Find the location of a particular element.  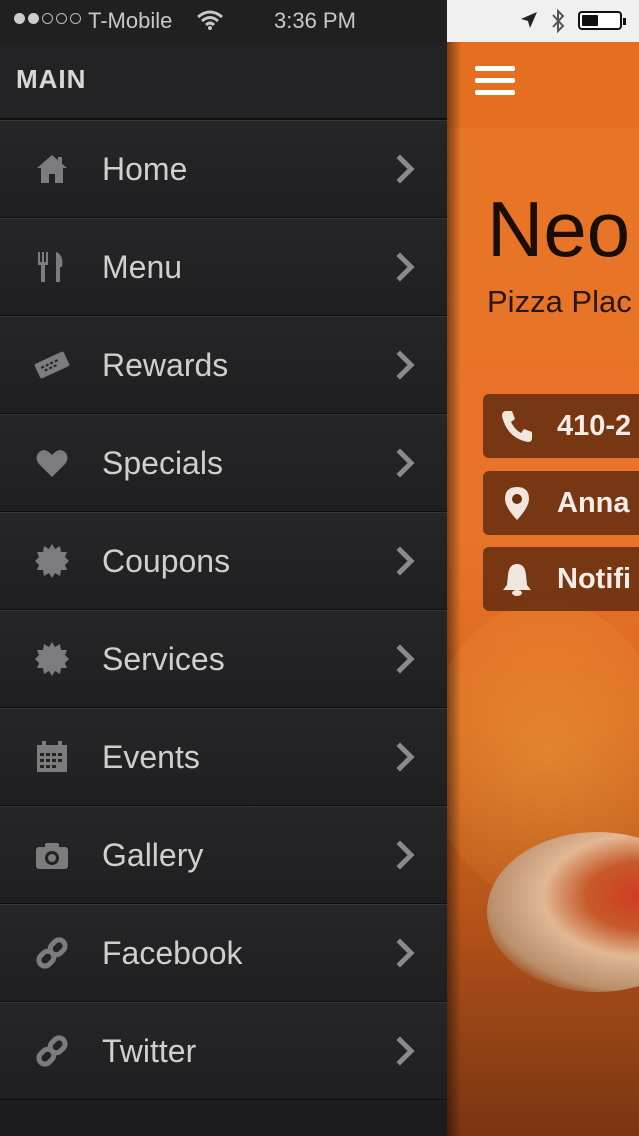

notifications-button-label: Notifi is located at coordinates (594, 579).